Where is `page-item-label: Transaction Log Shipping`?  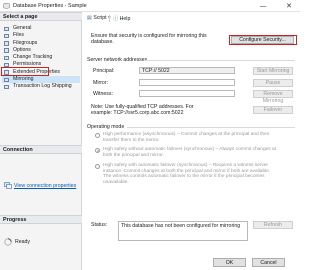 page-item-label: Transaction Log Shipping is located at coordinates (42, 86).